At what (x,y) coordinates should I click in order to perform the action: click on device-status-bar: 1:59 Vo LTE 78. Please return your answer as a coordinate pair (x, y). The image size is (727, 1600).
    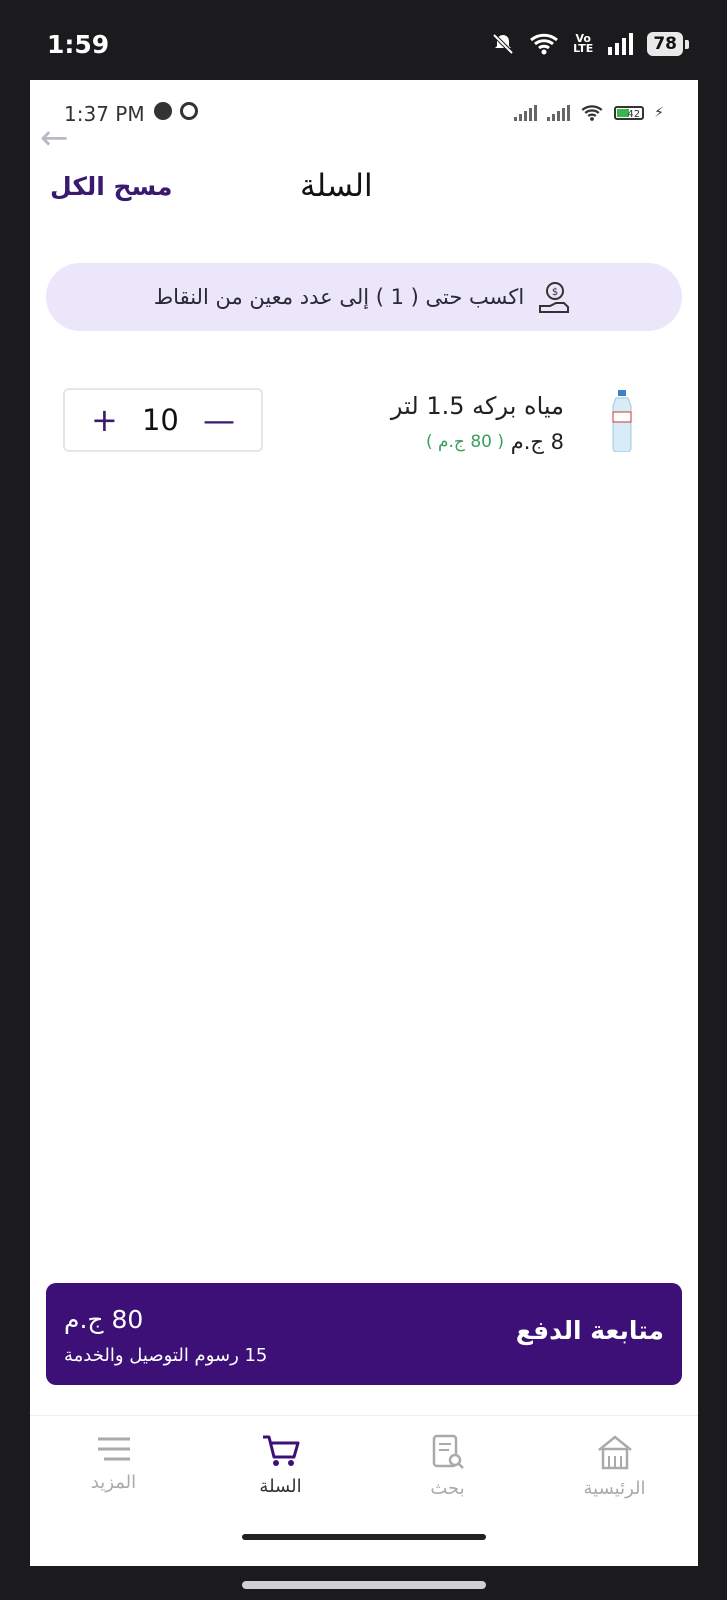
    Looking at the image, I should click on (363, 40).